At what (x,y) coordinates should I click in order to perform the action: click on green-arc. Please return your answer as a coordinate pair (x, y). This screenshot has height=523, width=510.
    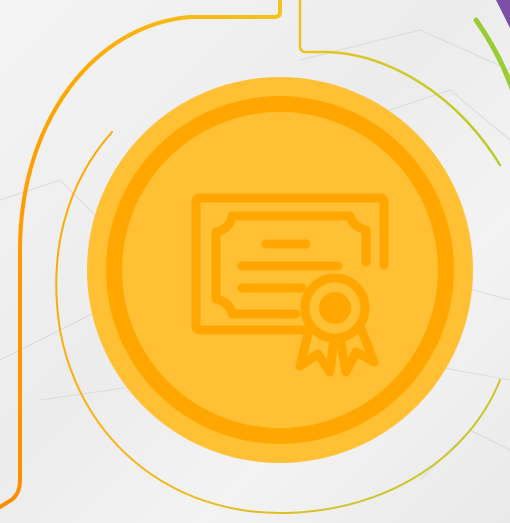
    Looking at the image, I should click on (491, 54).